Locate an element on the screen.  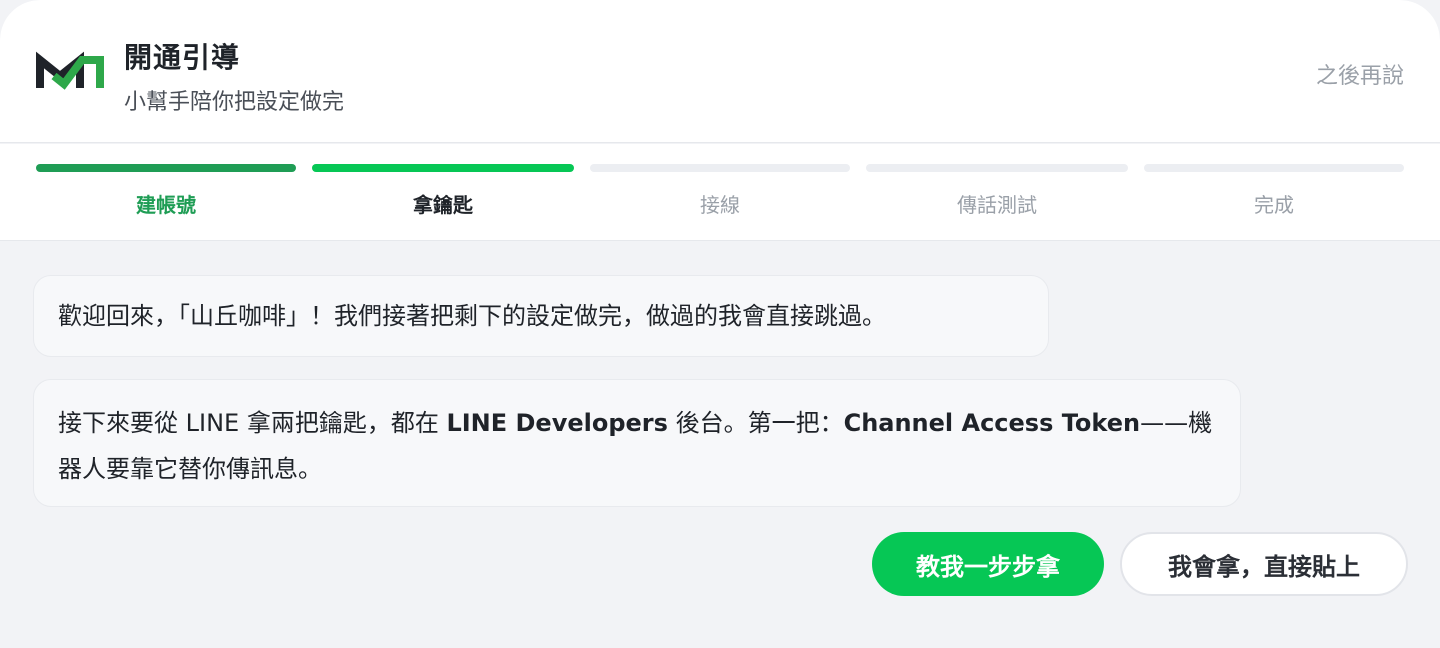
step-label: 傳話測試 is located at coordinates (997, 205).